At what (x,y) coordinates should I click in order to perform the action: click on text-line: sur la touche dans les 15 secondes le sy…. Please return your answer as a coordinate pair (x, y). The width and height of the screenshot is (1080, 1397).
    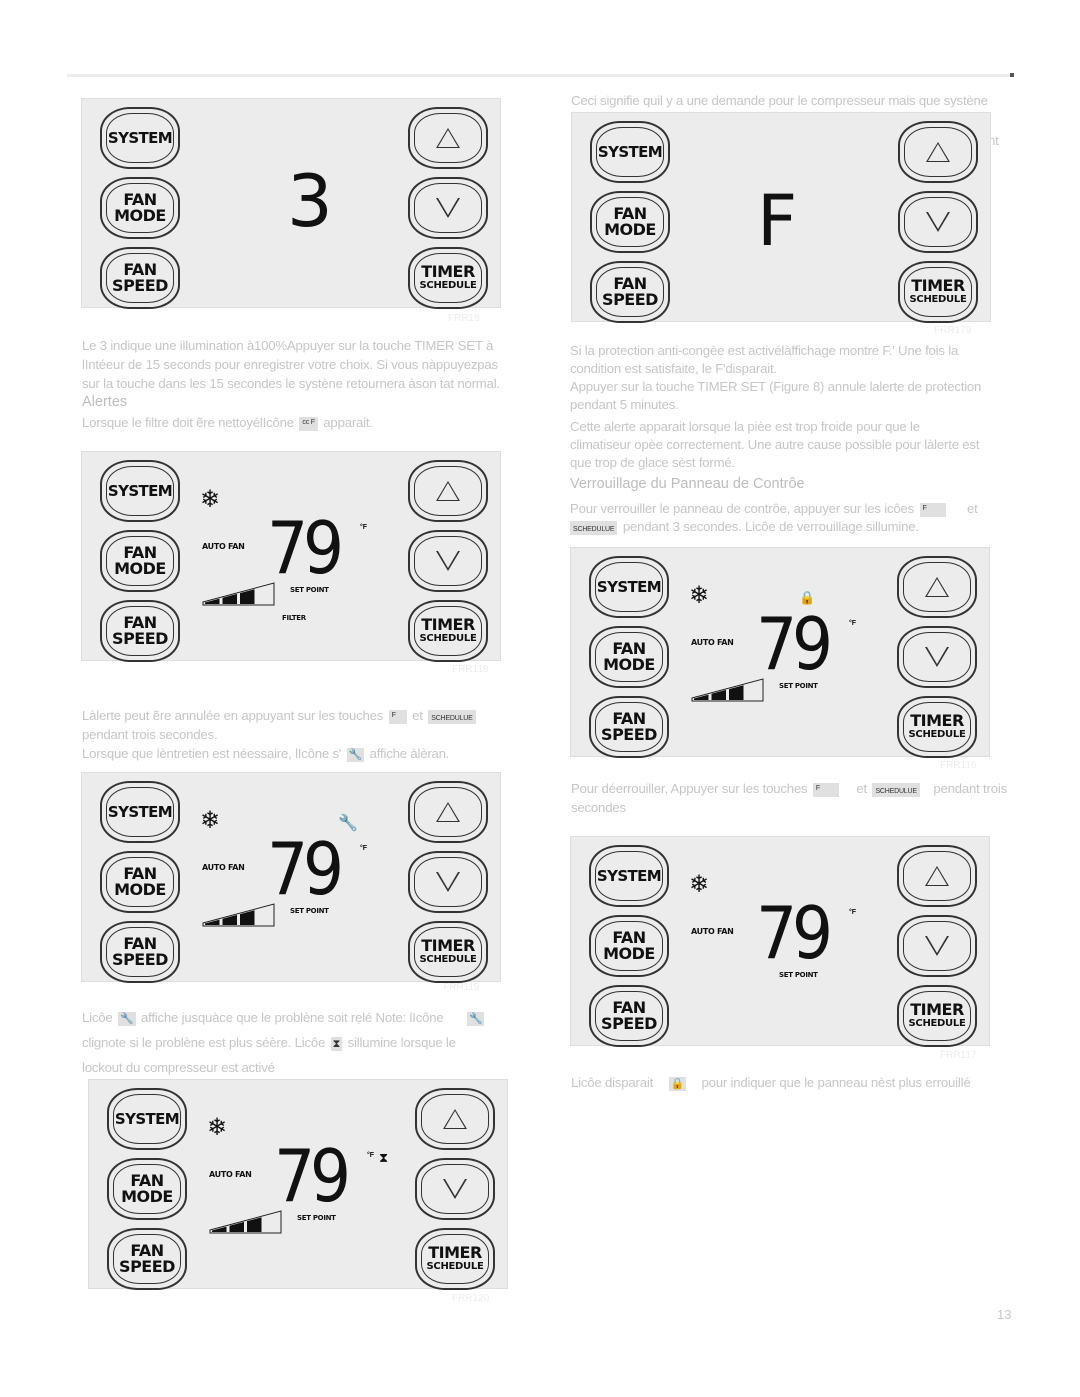
    Looking at the image, I should click on (291, 383).